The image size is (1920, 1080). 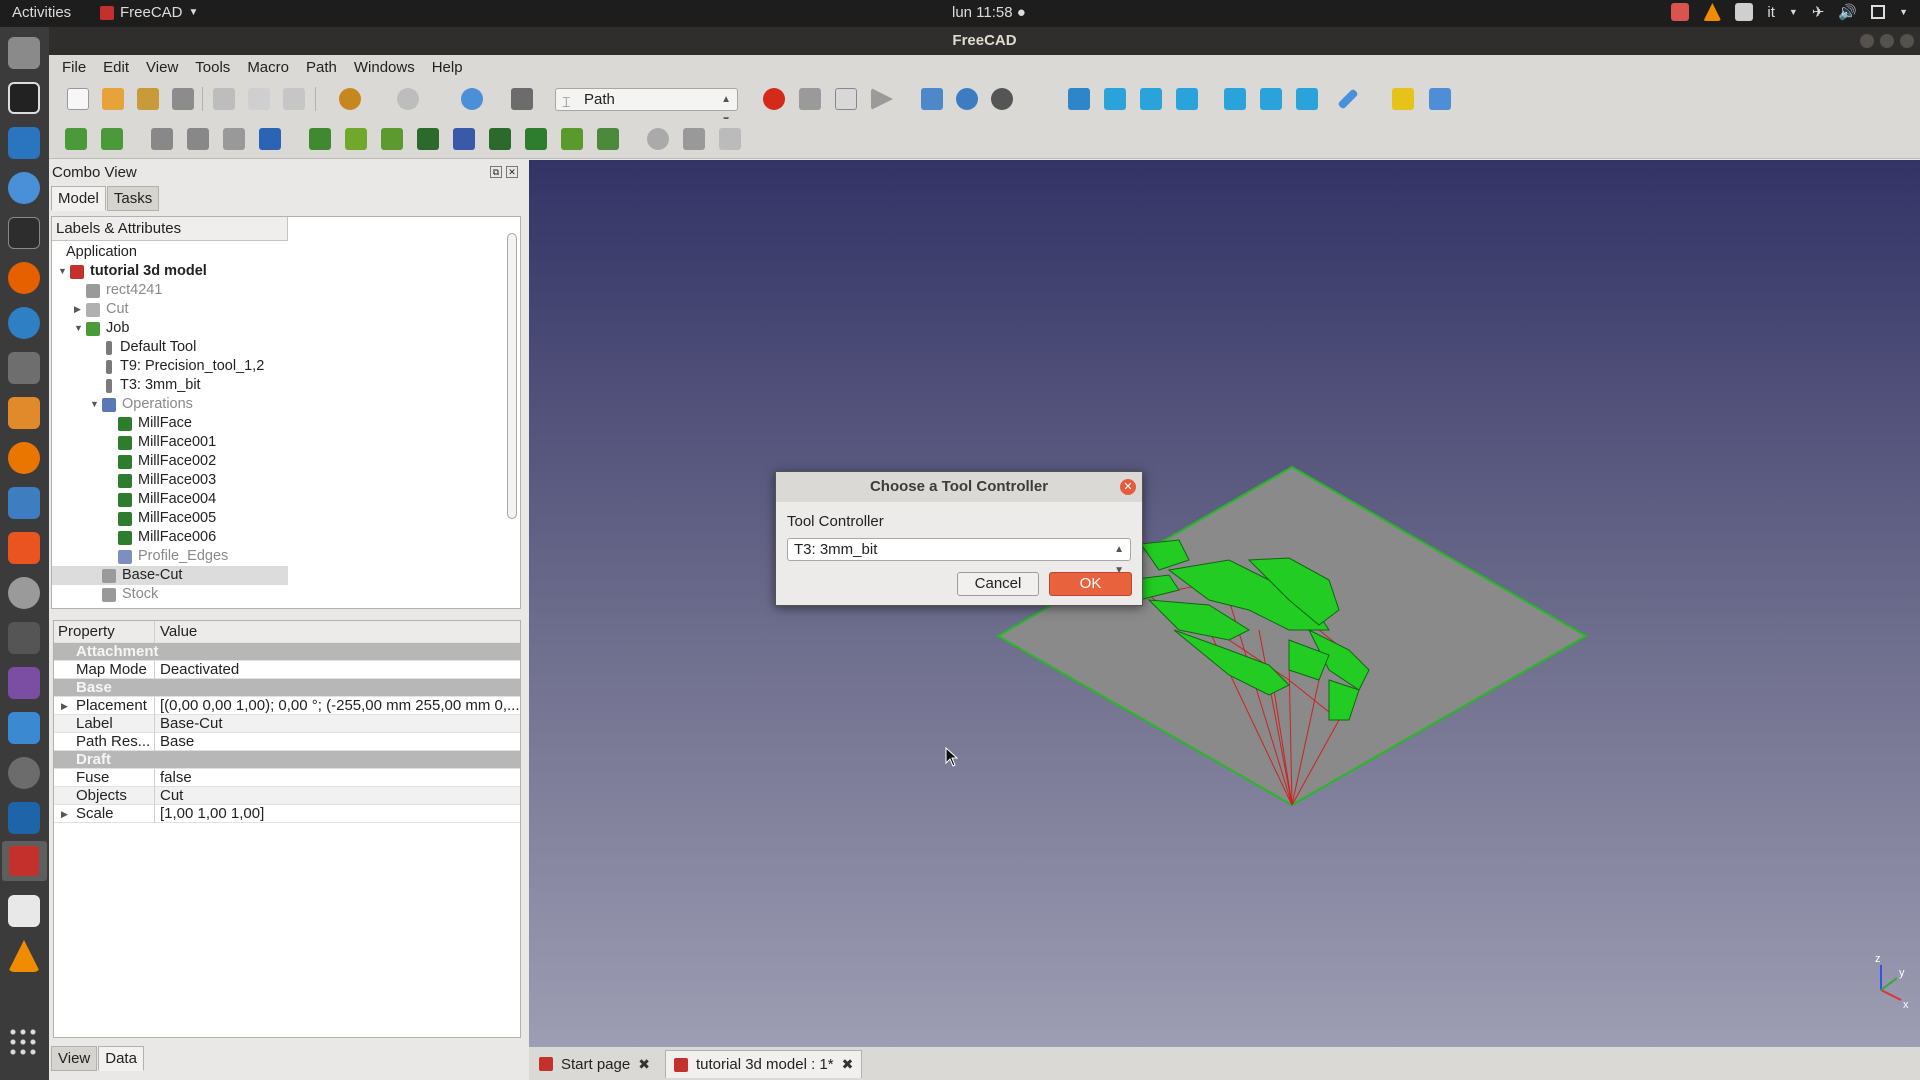 I want to click on property-value: Base-Cut, so click(x=338, y=724).